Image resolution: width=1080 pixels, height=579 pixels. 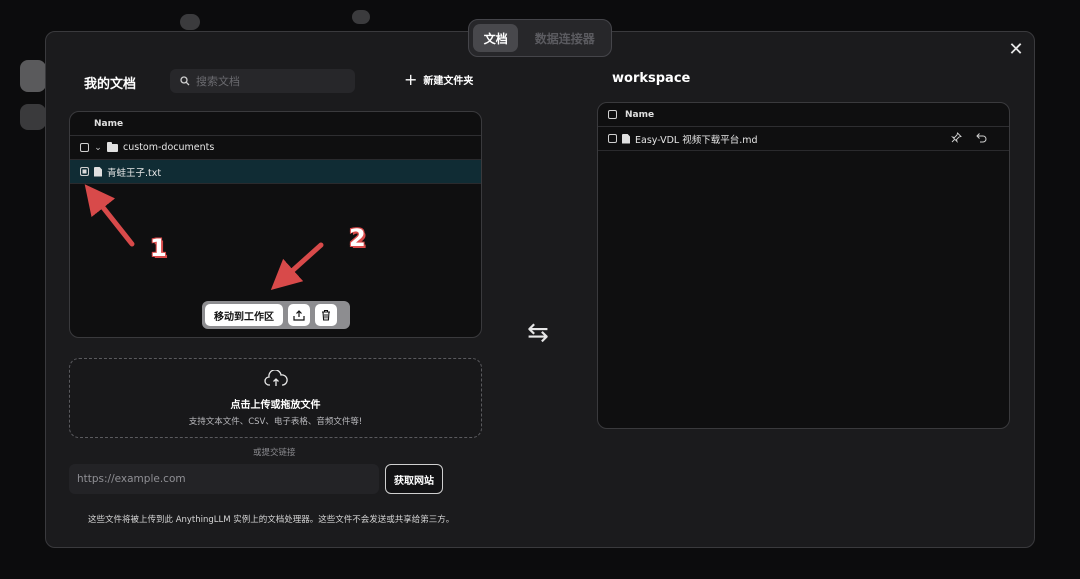 What do you see at coordinates (956, 138) in the screenshot?
I see `pin-icon` at bounding box center [956, 138].